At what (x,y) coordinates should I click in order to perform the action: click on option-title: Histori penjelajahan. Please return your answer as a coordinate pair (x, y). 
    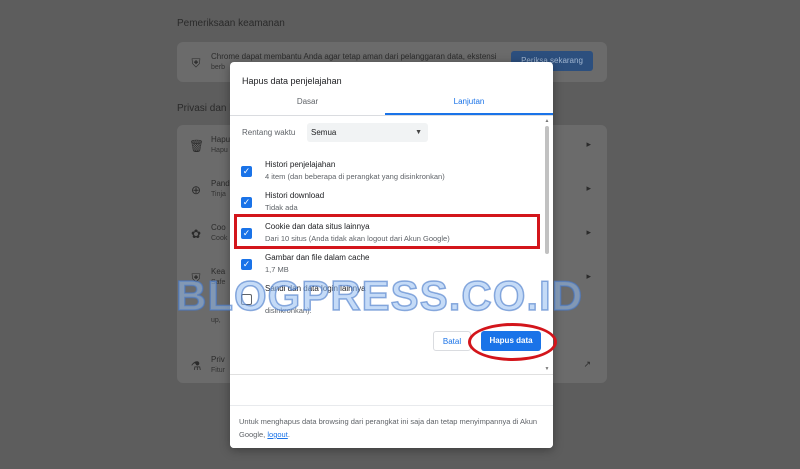
    Looking at the image, I should click on (300, 164).